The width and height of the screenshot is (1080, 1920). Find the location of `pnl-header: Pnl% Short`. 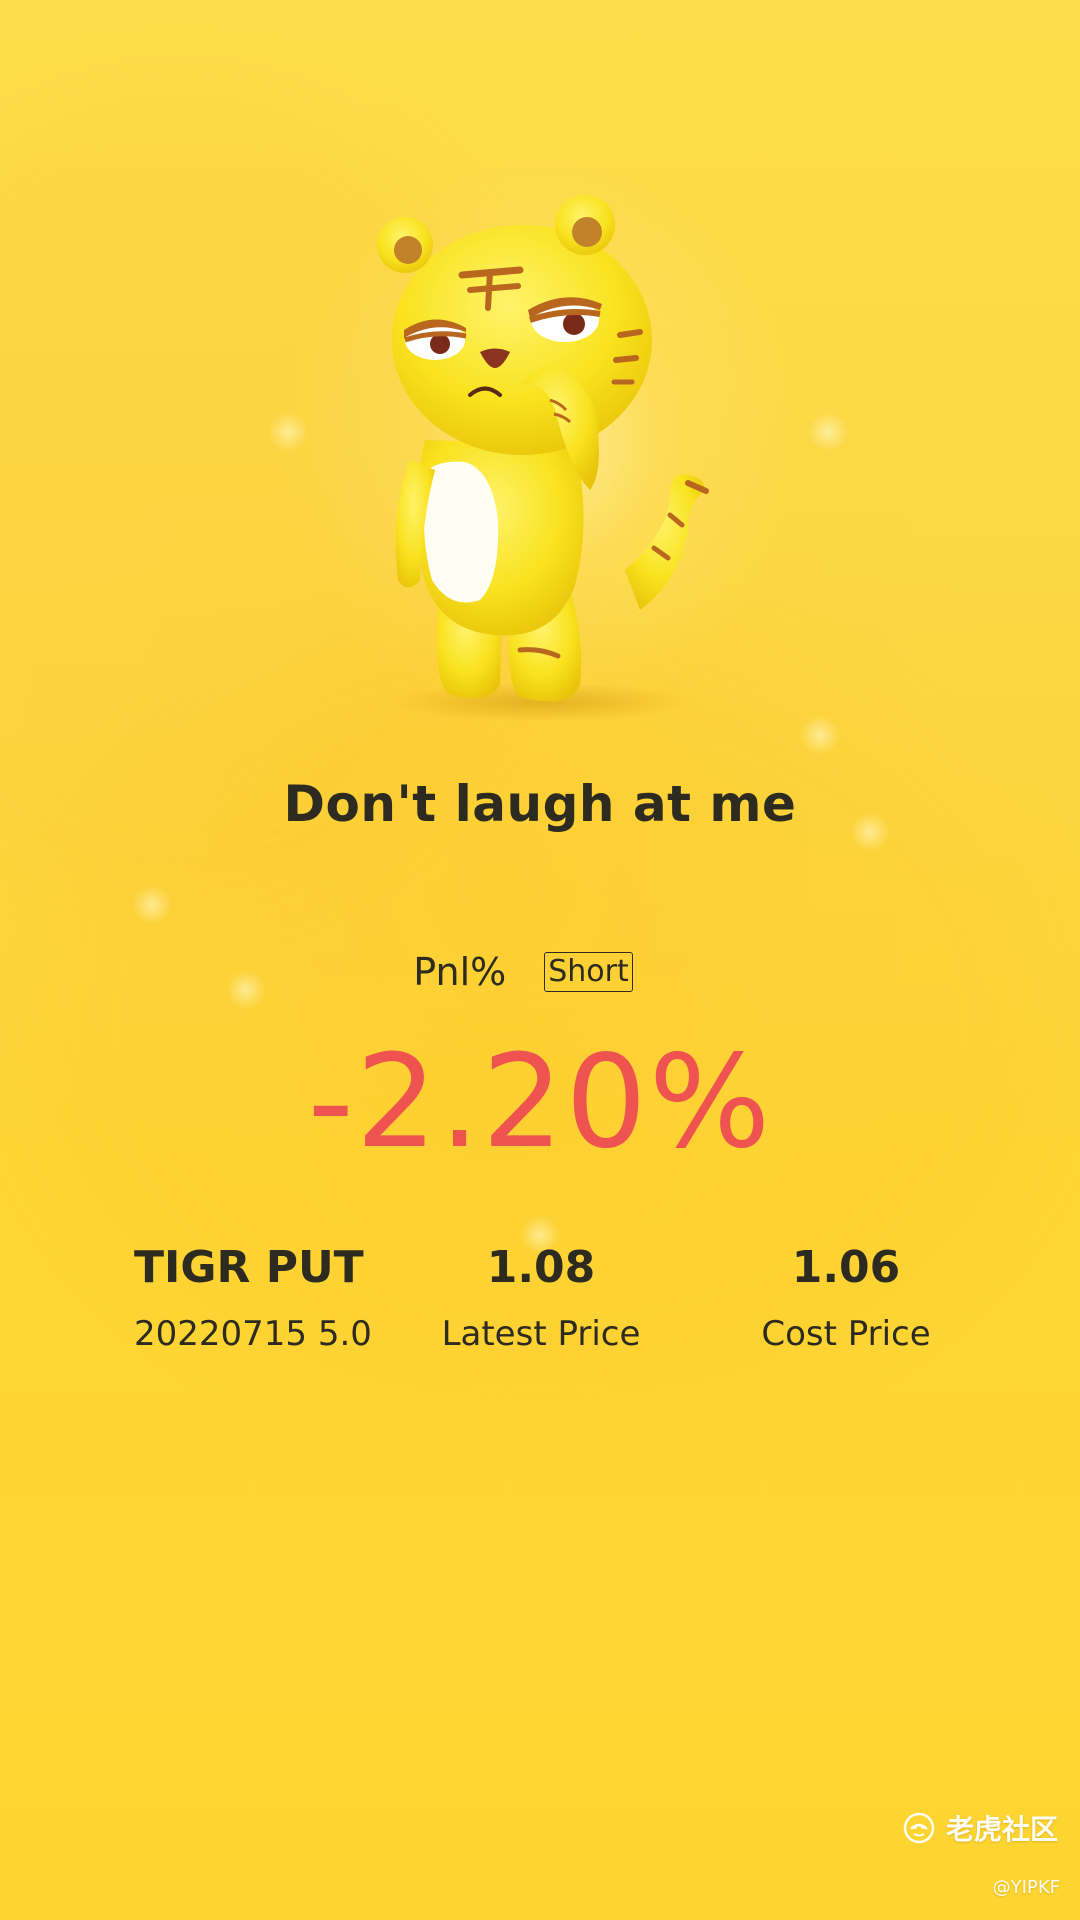

pnl-header: Pnl% Short is located at coordinates (540, 972).